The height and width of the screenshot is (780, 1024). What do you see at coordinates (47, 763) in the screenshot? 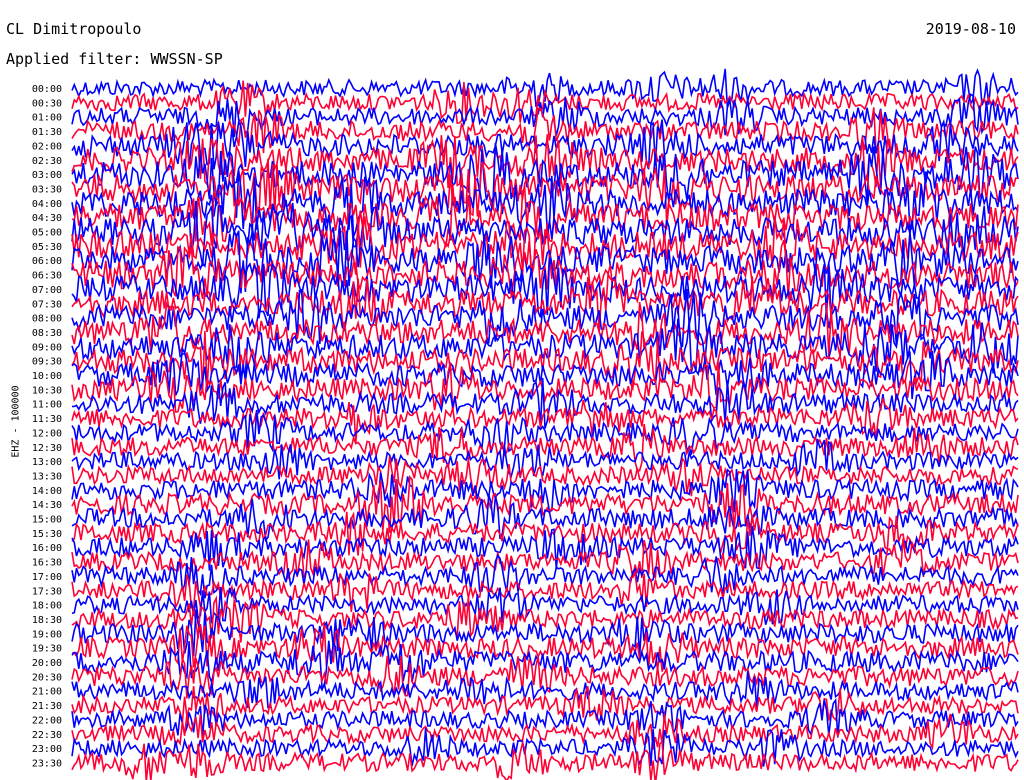
I see `time-tick-label: 23:30` at bounding box center [47, 763].